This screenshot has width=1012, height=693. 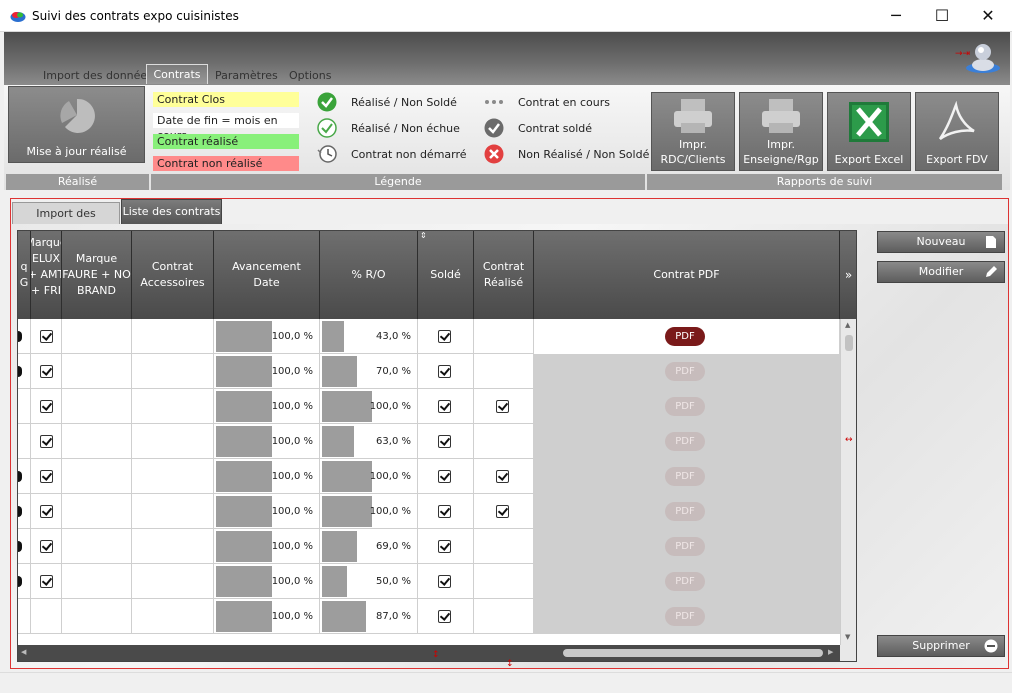 What do you see at coordinates (848, 275) in the screenshot?
I see `column-chooser-icon: »` at bounding box center [848, 275].